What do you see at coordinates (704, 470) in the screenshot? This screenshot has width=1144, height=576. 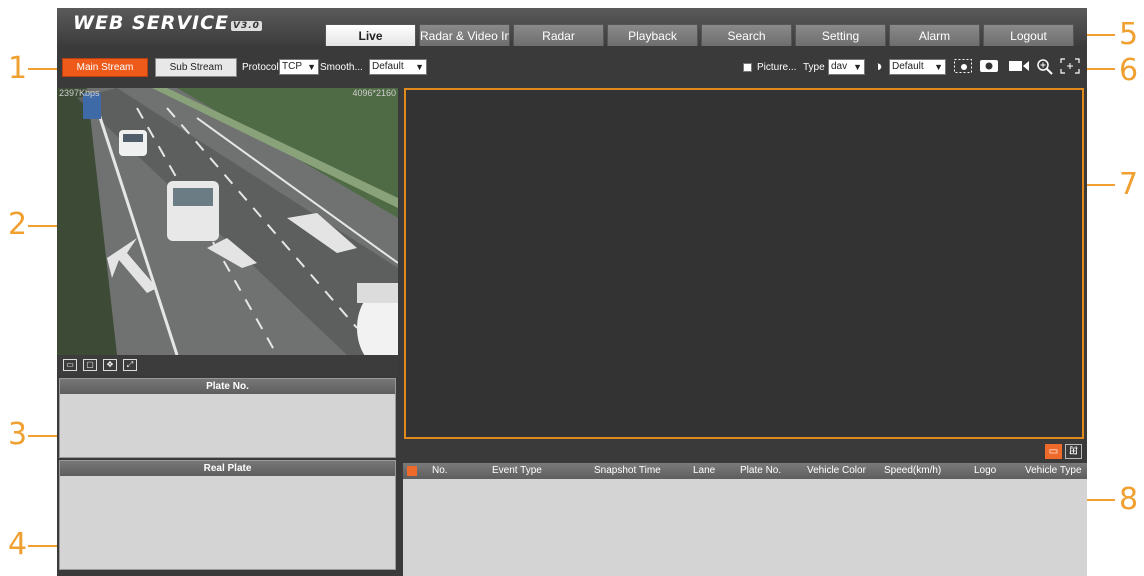 I see `col-lane: Lane` at bounding box center [704, 470].